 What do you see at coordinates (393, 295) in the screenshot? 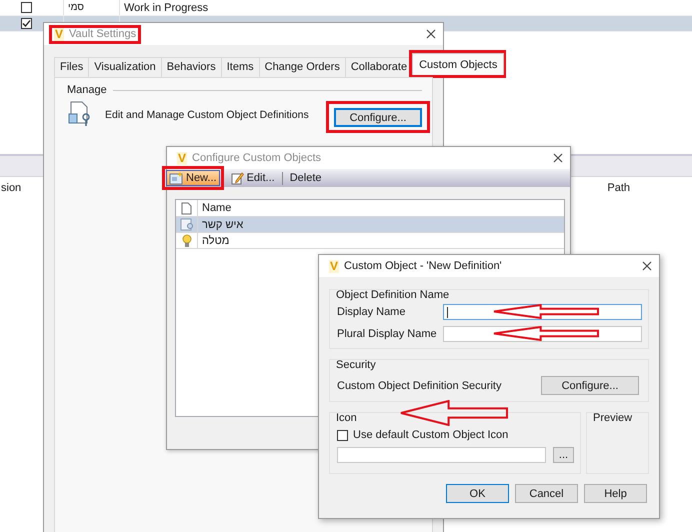
I see `group-heading: Object Definition Name` at bounding box center [393, 295].